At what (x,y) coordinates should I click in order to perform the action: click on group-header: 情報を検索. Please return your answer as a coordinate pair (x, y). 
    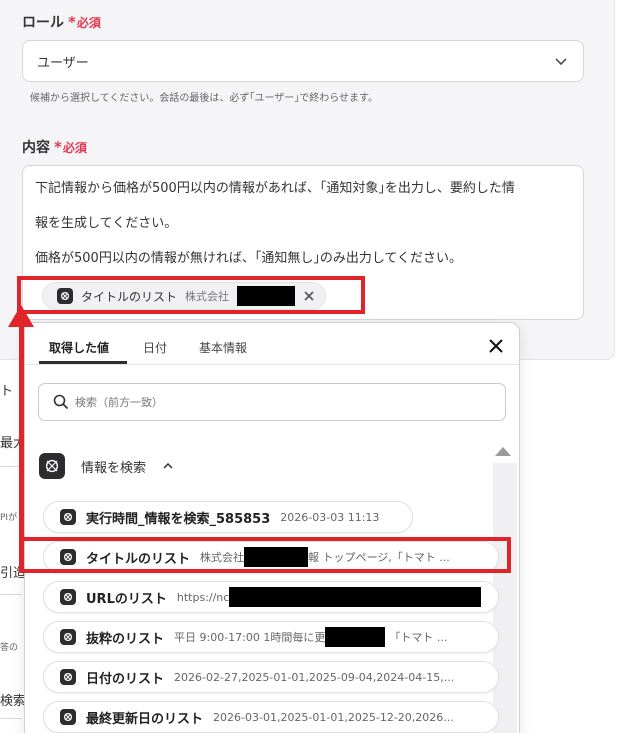
    Looking at the image, I should click on (106, 466).